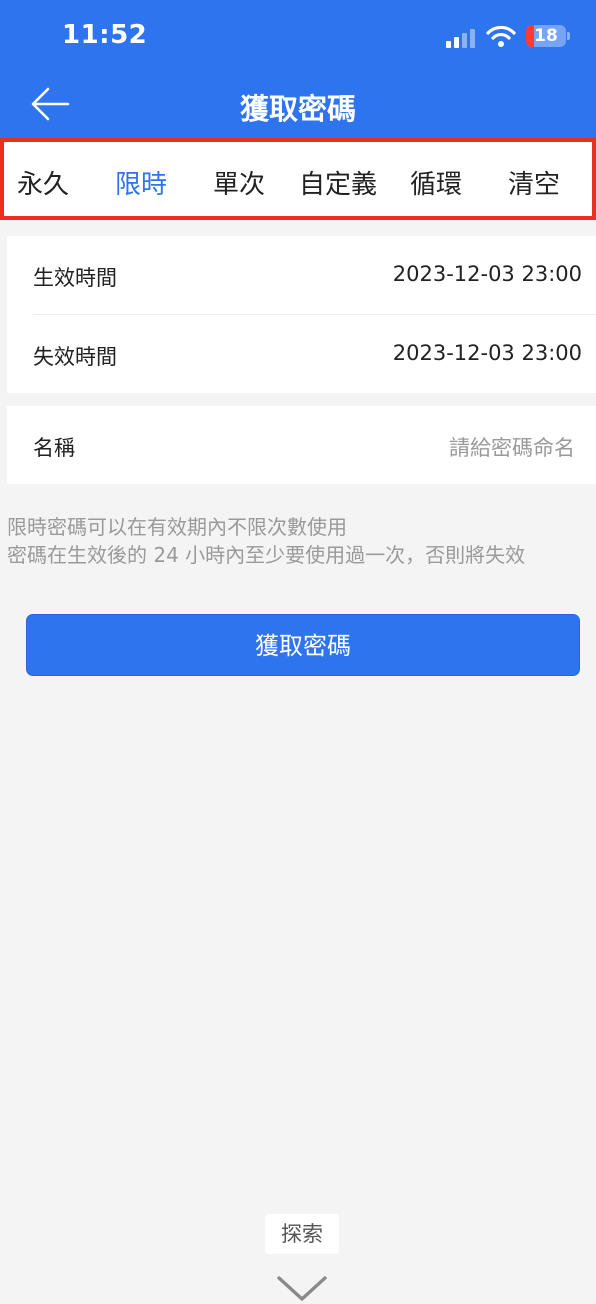 This screenshot has width=596, height=1304. I want to click on tab-custom: 自定義, so click(338, 182).